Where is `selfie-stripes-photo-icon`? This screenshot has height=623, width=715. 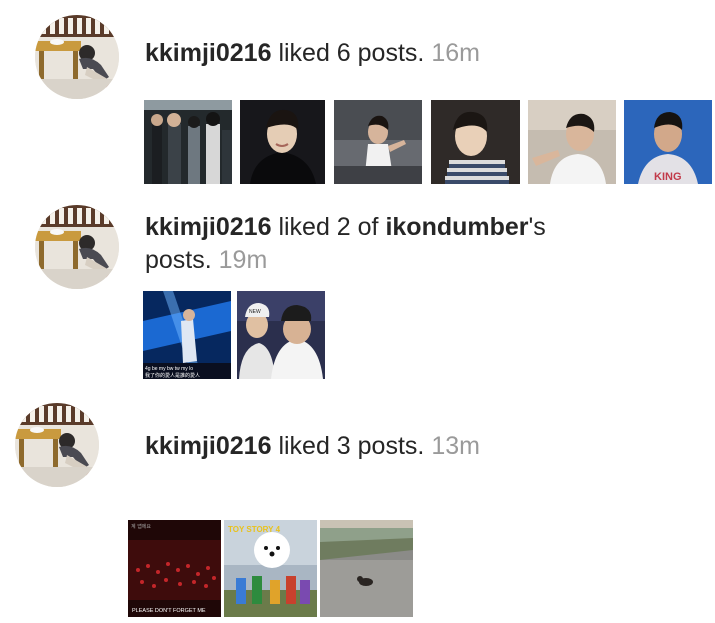
selfie-stripes-photo-icon is located at coordinates (475, 142).